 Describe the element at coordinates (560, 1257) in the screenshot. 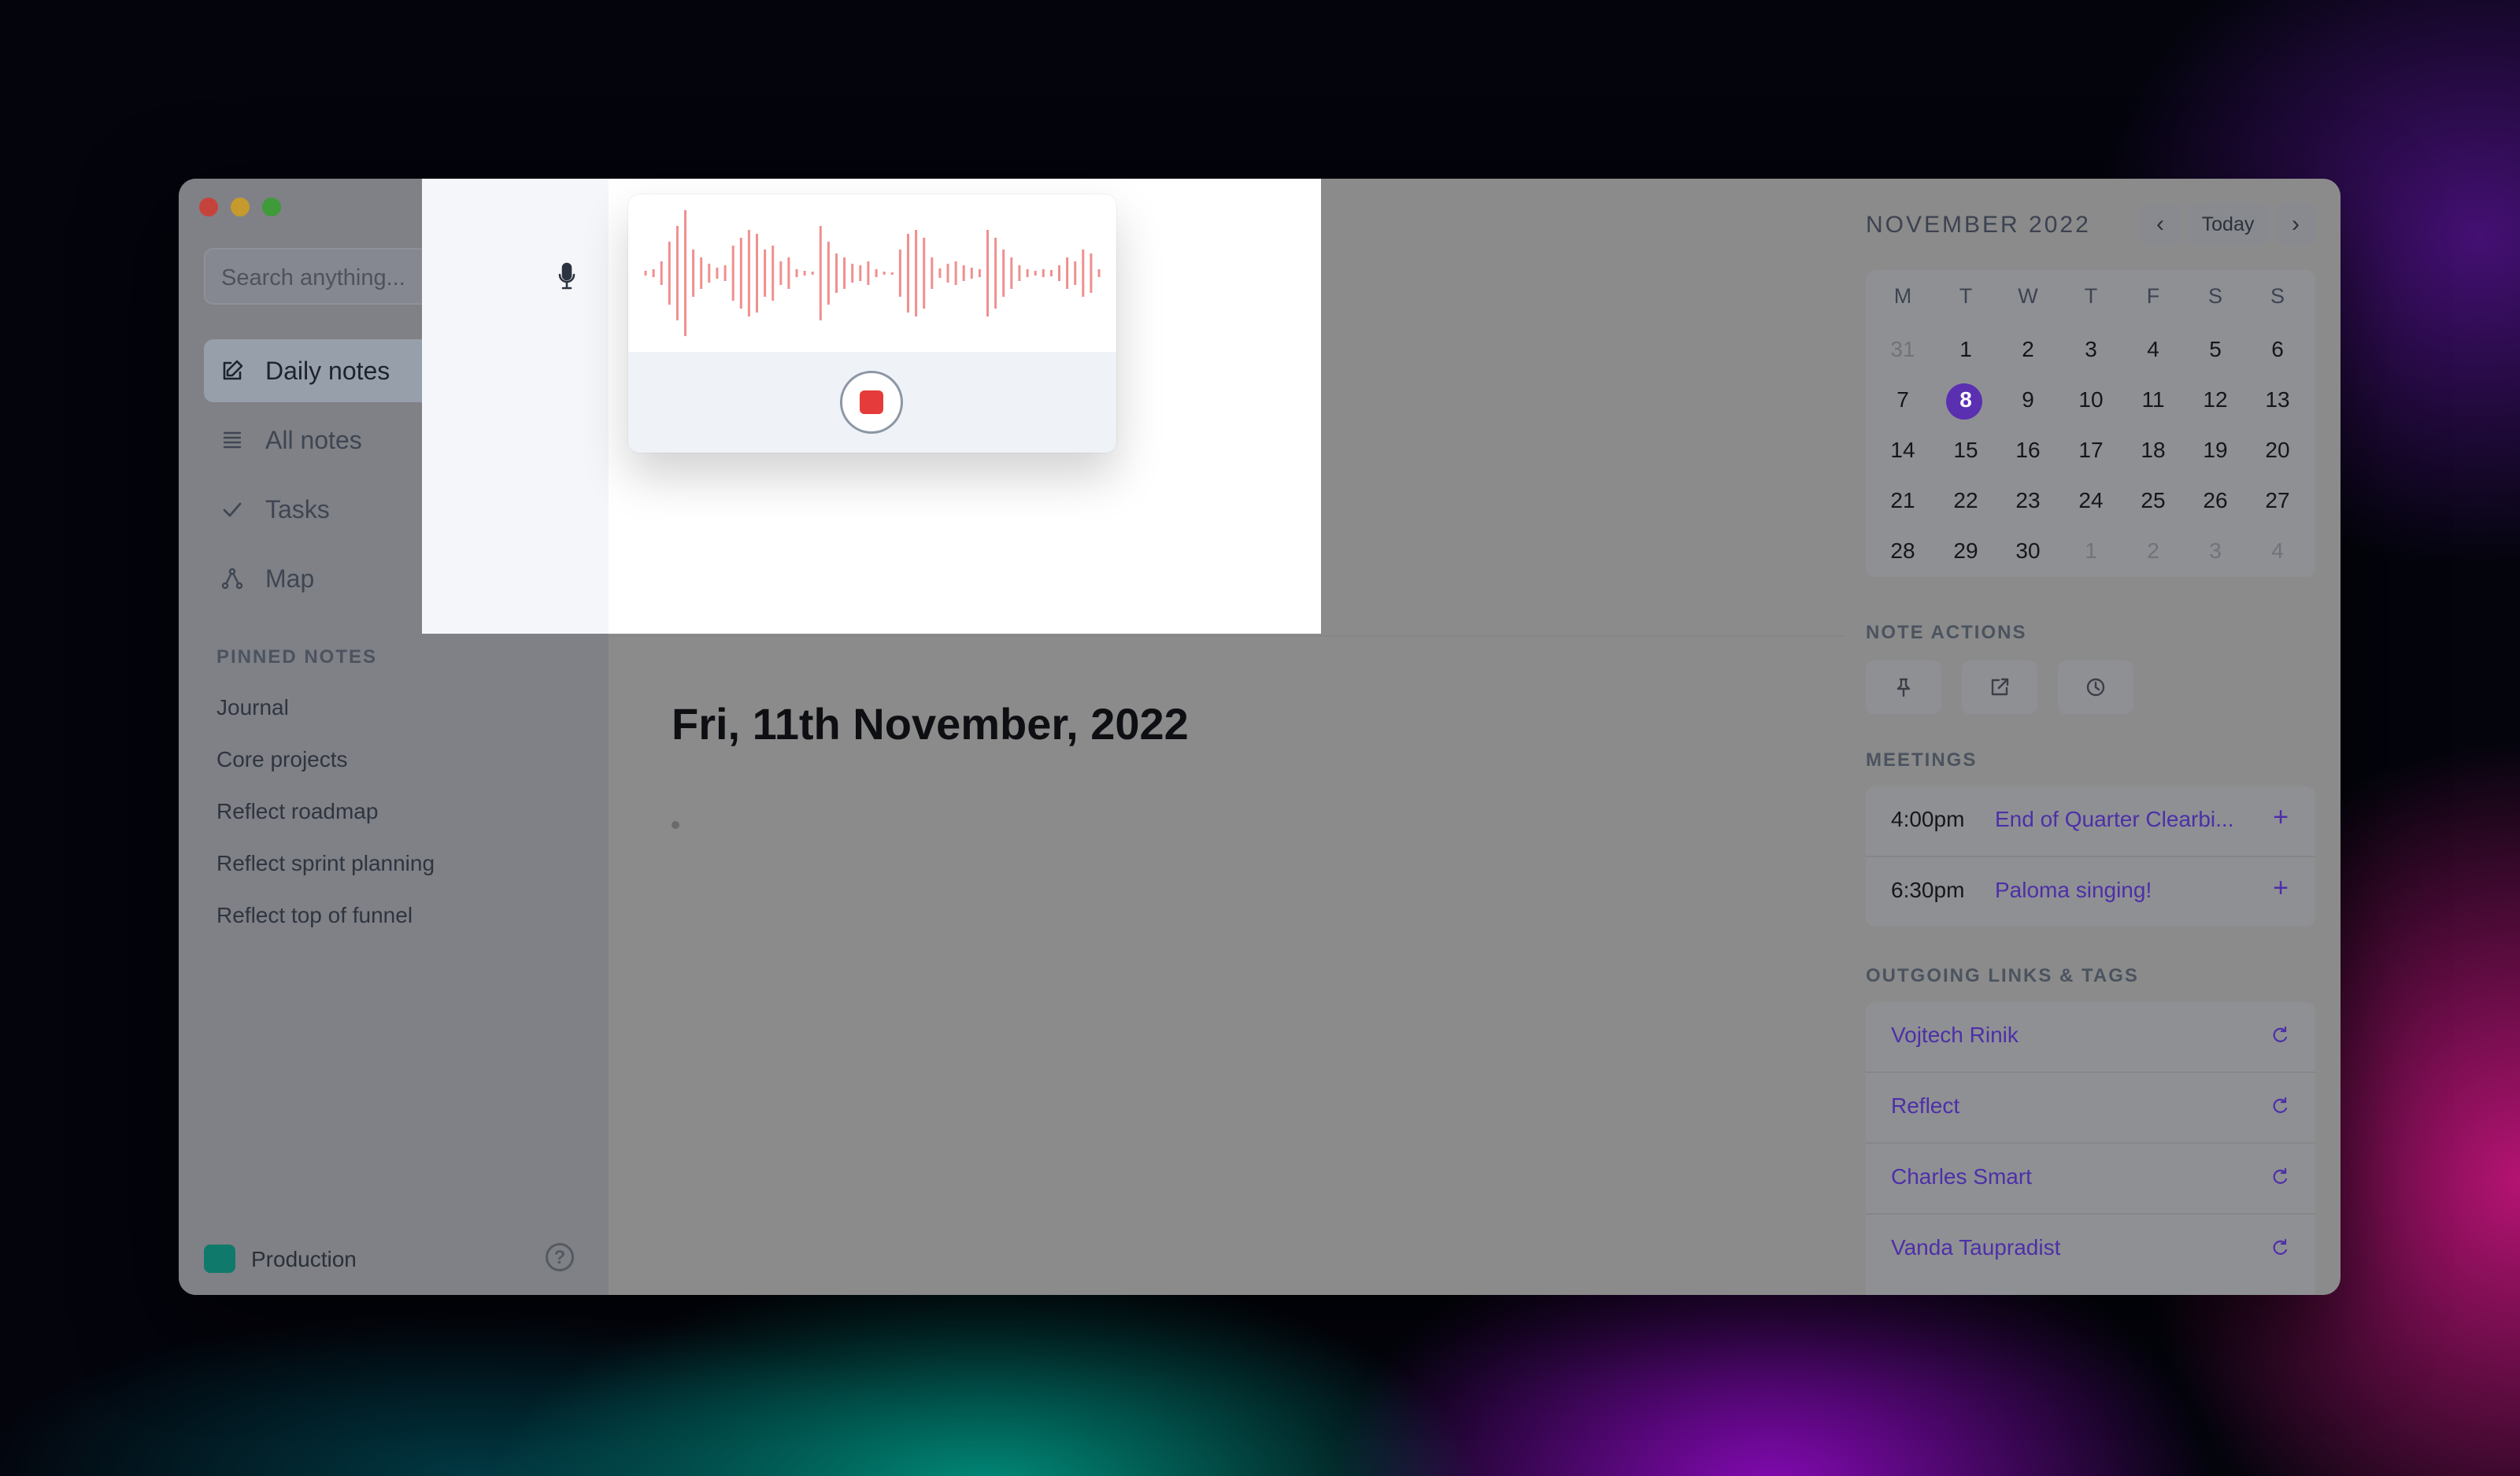

I see `help-button: ?` at that location.